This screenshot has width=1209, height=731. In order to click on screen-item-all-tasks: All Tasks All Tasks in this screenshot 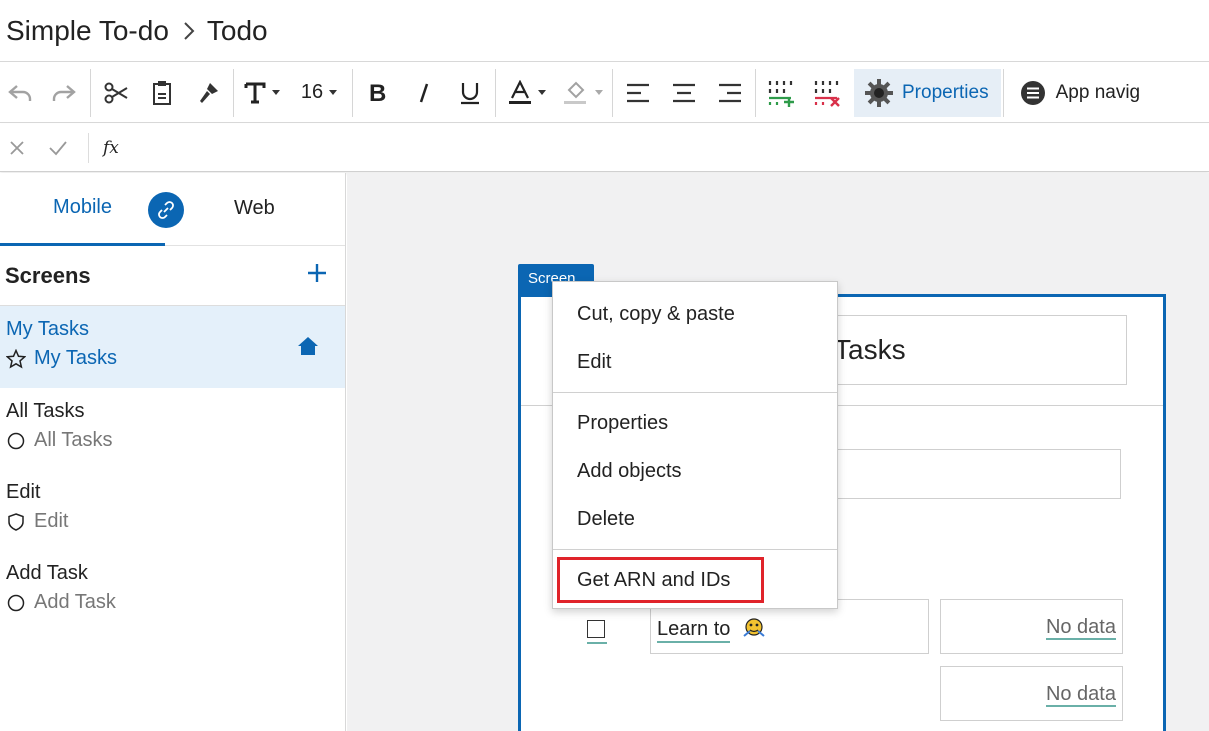, I will do `click(172, 428)`.